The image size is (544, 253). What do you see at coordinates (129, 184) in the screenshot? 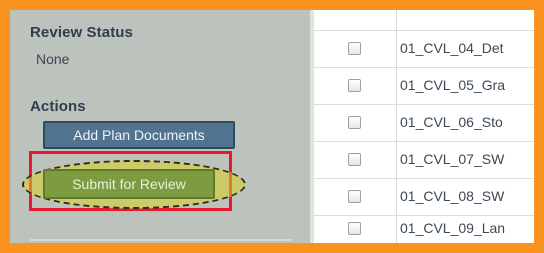
I see `submit-for-review-button: Submit for Review` at bounding box center [129, 184].